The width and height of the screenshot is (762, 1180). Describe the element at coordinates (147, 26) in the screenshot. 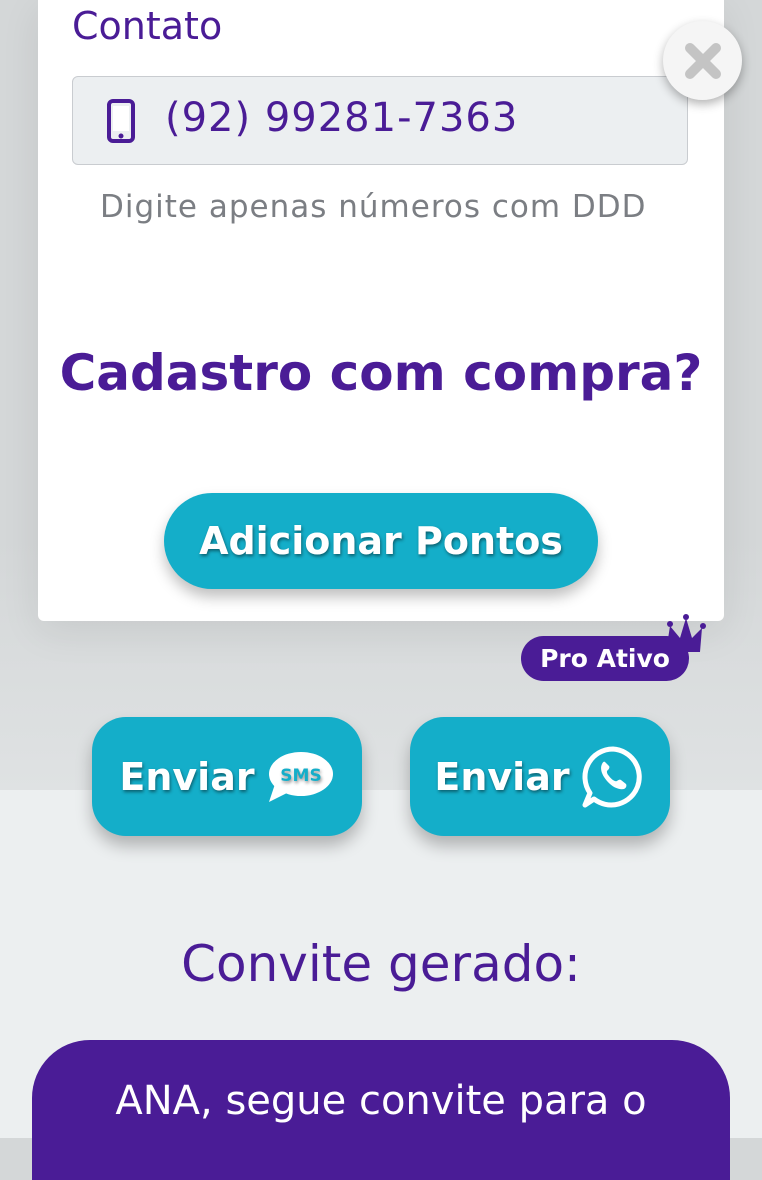

I see `contact-label: Contato` at that location.